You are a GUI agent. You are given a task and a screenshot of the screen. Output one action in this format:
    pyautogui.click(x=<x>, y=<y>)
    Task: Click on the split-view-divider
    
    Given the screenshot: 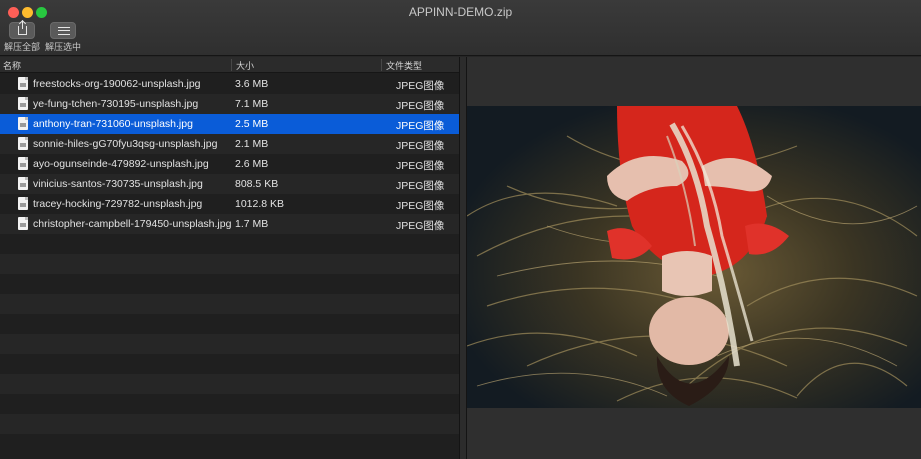 What is the action you would take?
    pyautogui.click(x=463, y=258)
    